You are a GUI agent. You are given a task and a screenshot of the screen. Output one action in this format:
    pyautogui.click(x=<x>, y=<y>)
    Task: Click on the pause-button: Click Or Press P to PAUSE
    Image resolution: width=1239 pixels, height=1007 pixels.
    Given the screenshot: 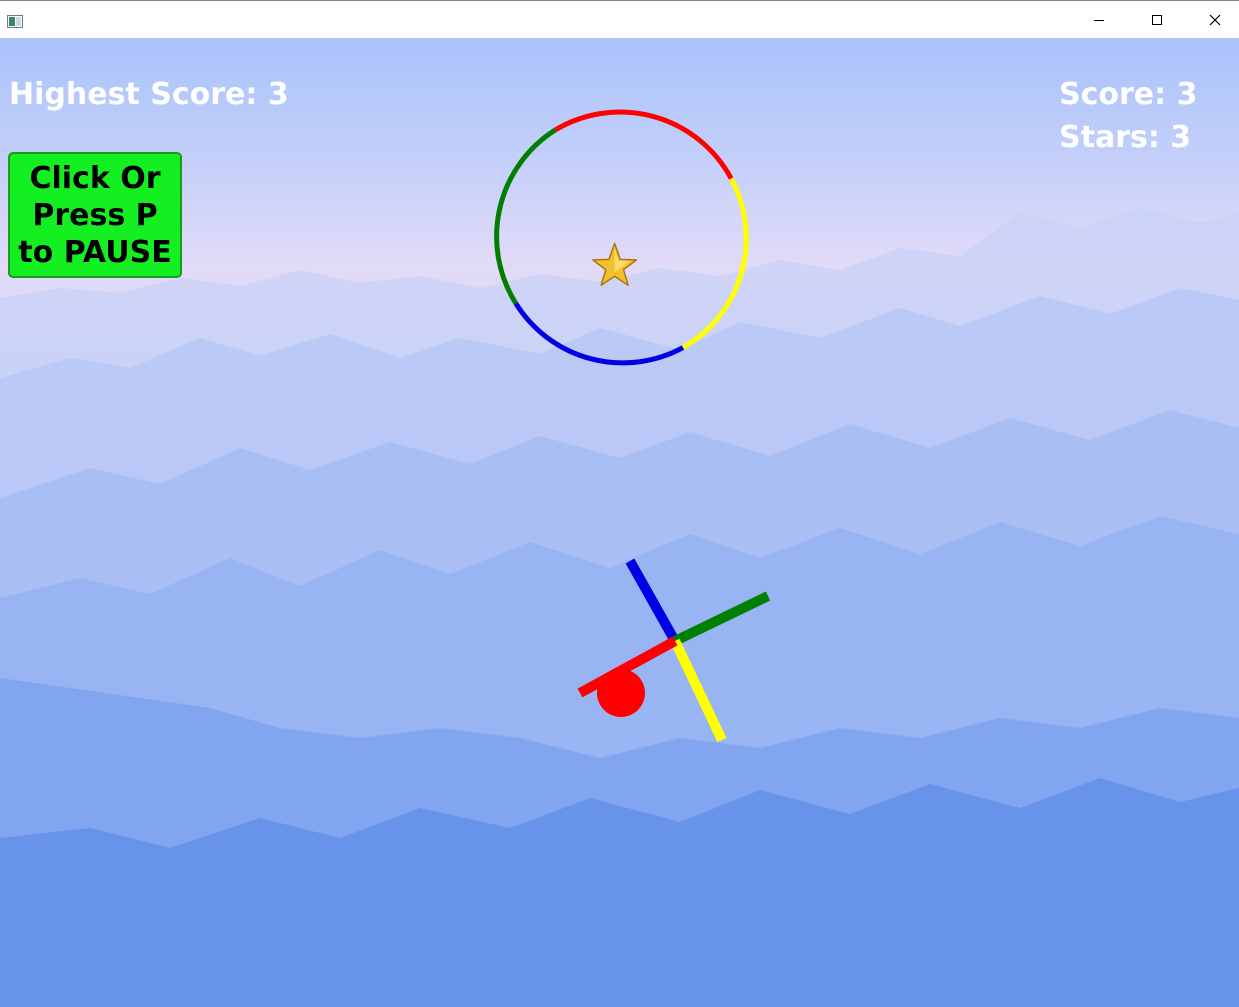 What is the action you would take?
    pyautogui.click(x=95, y=215)
    